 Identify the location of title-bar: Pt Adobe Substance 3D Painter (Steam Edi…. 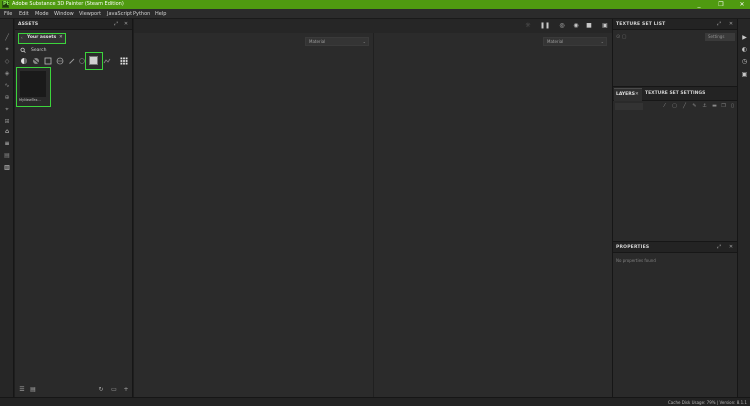
(375, 4).